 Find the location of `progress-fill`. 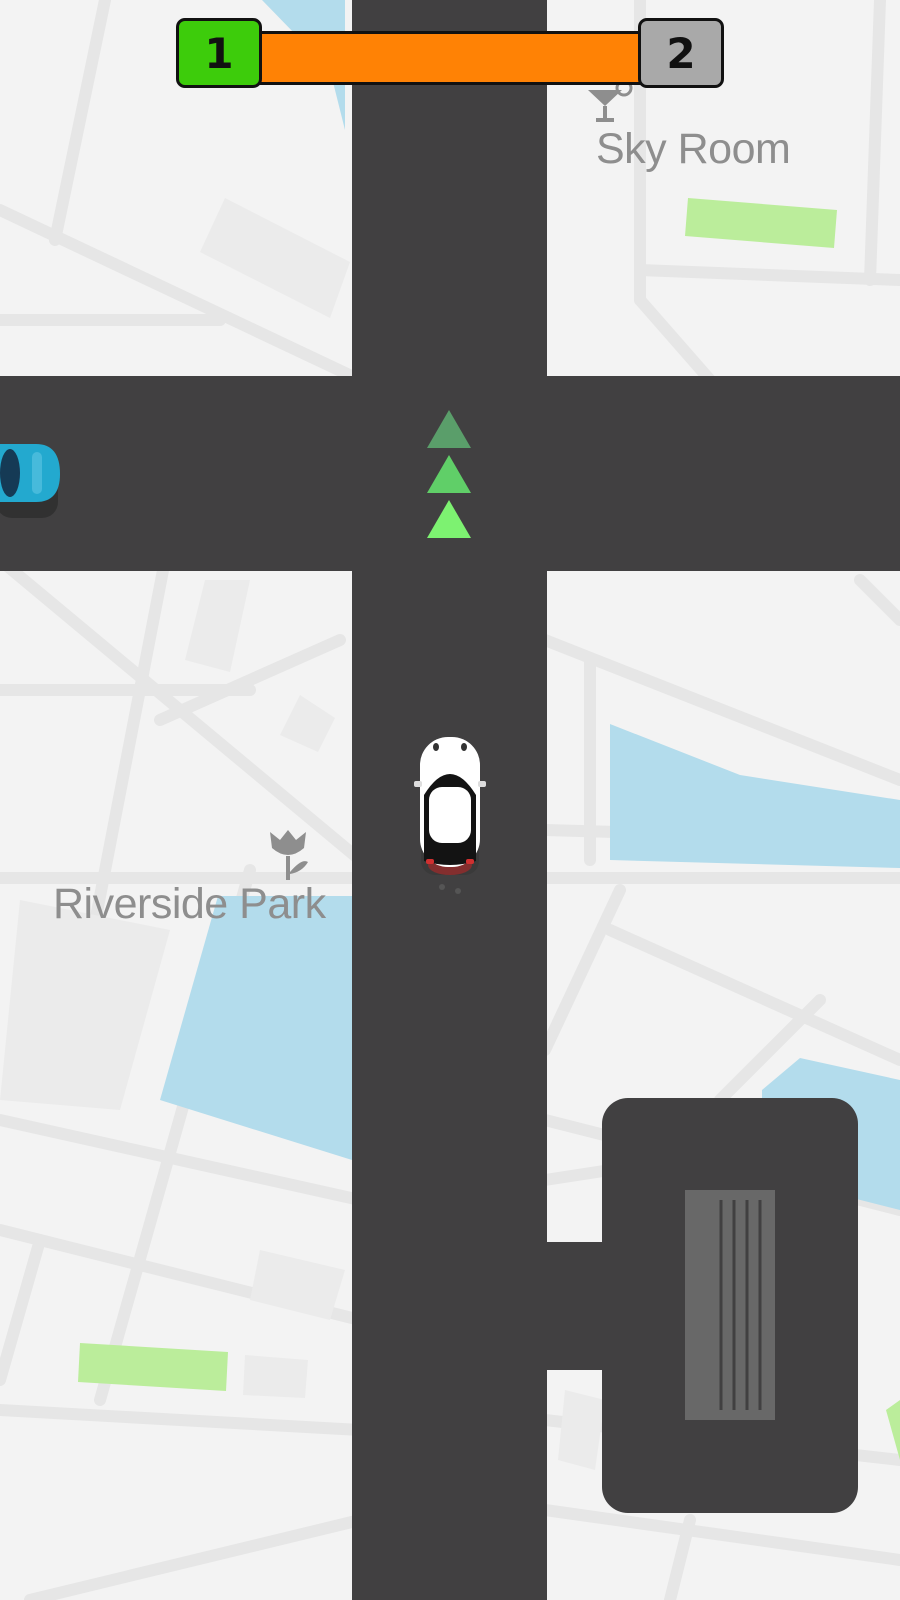

progress-fill is located at coordinates (450, 58).